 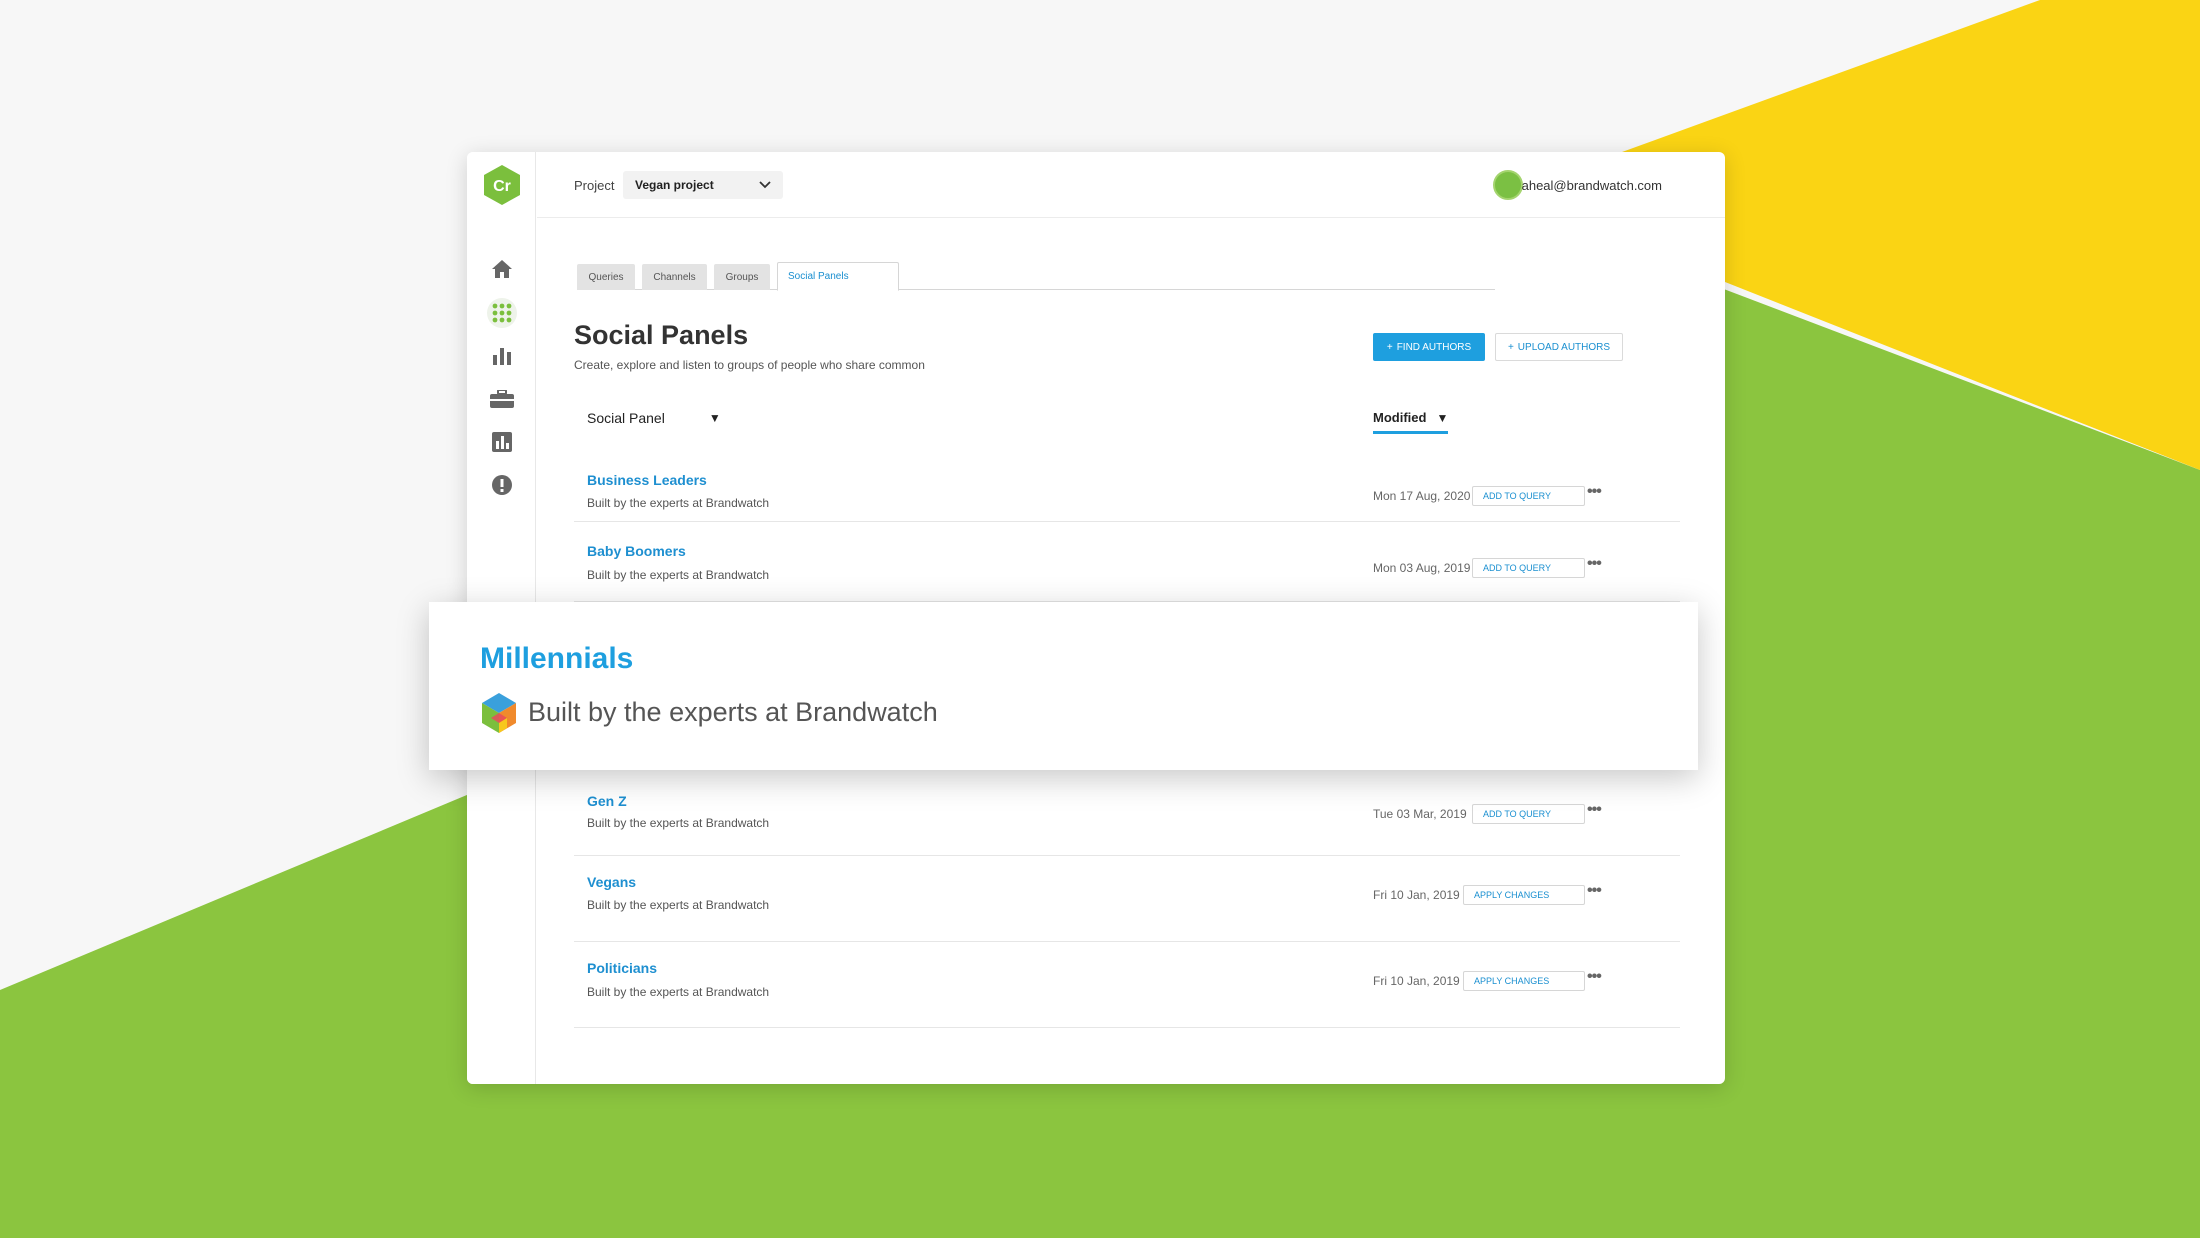 I want to click on social-panel-filter: Social Panel ▼, so click(x=654, y=418).